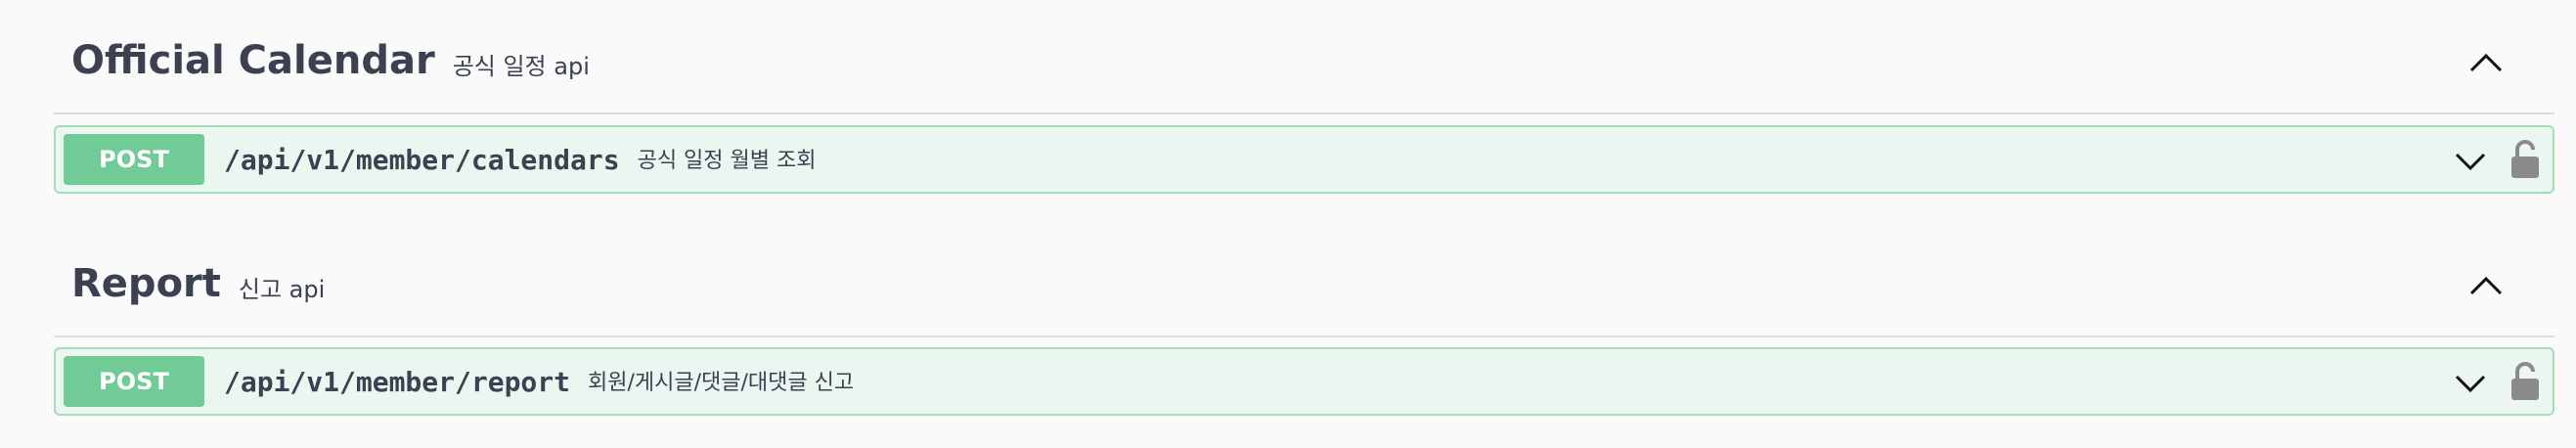 The width and height of the screenshot is (2576, 448). Describe the element at coordinates (521, 66) in the screenshot. I see `tag-description: 공식 일정 api` at that location.